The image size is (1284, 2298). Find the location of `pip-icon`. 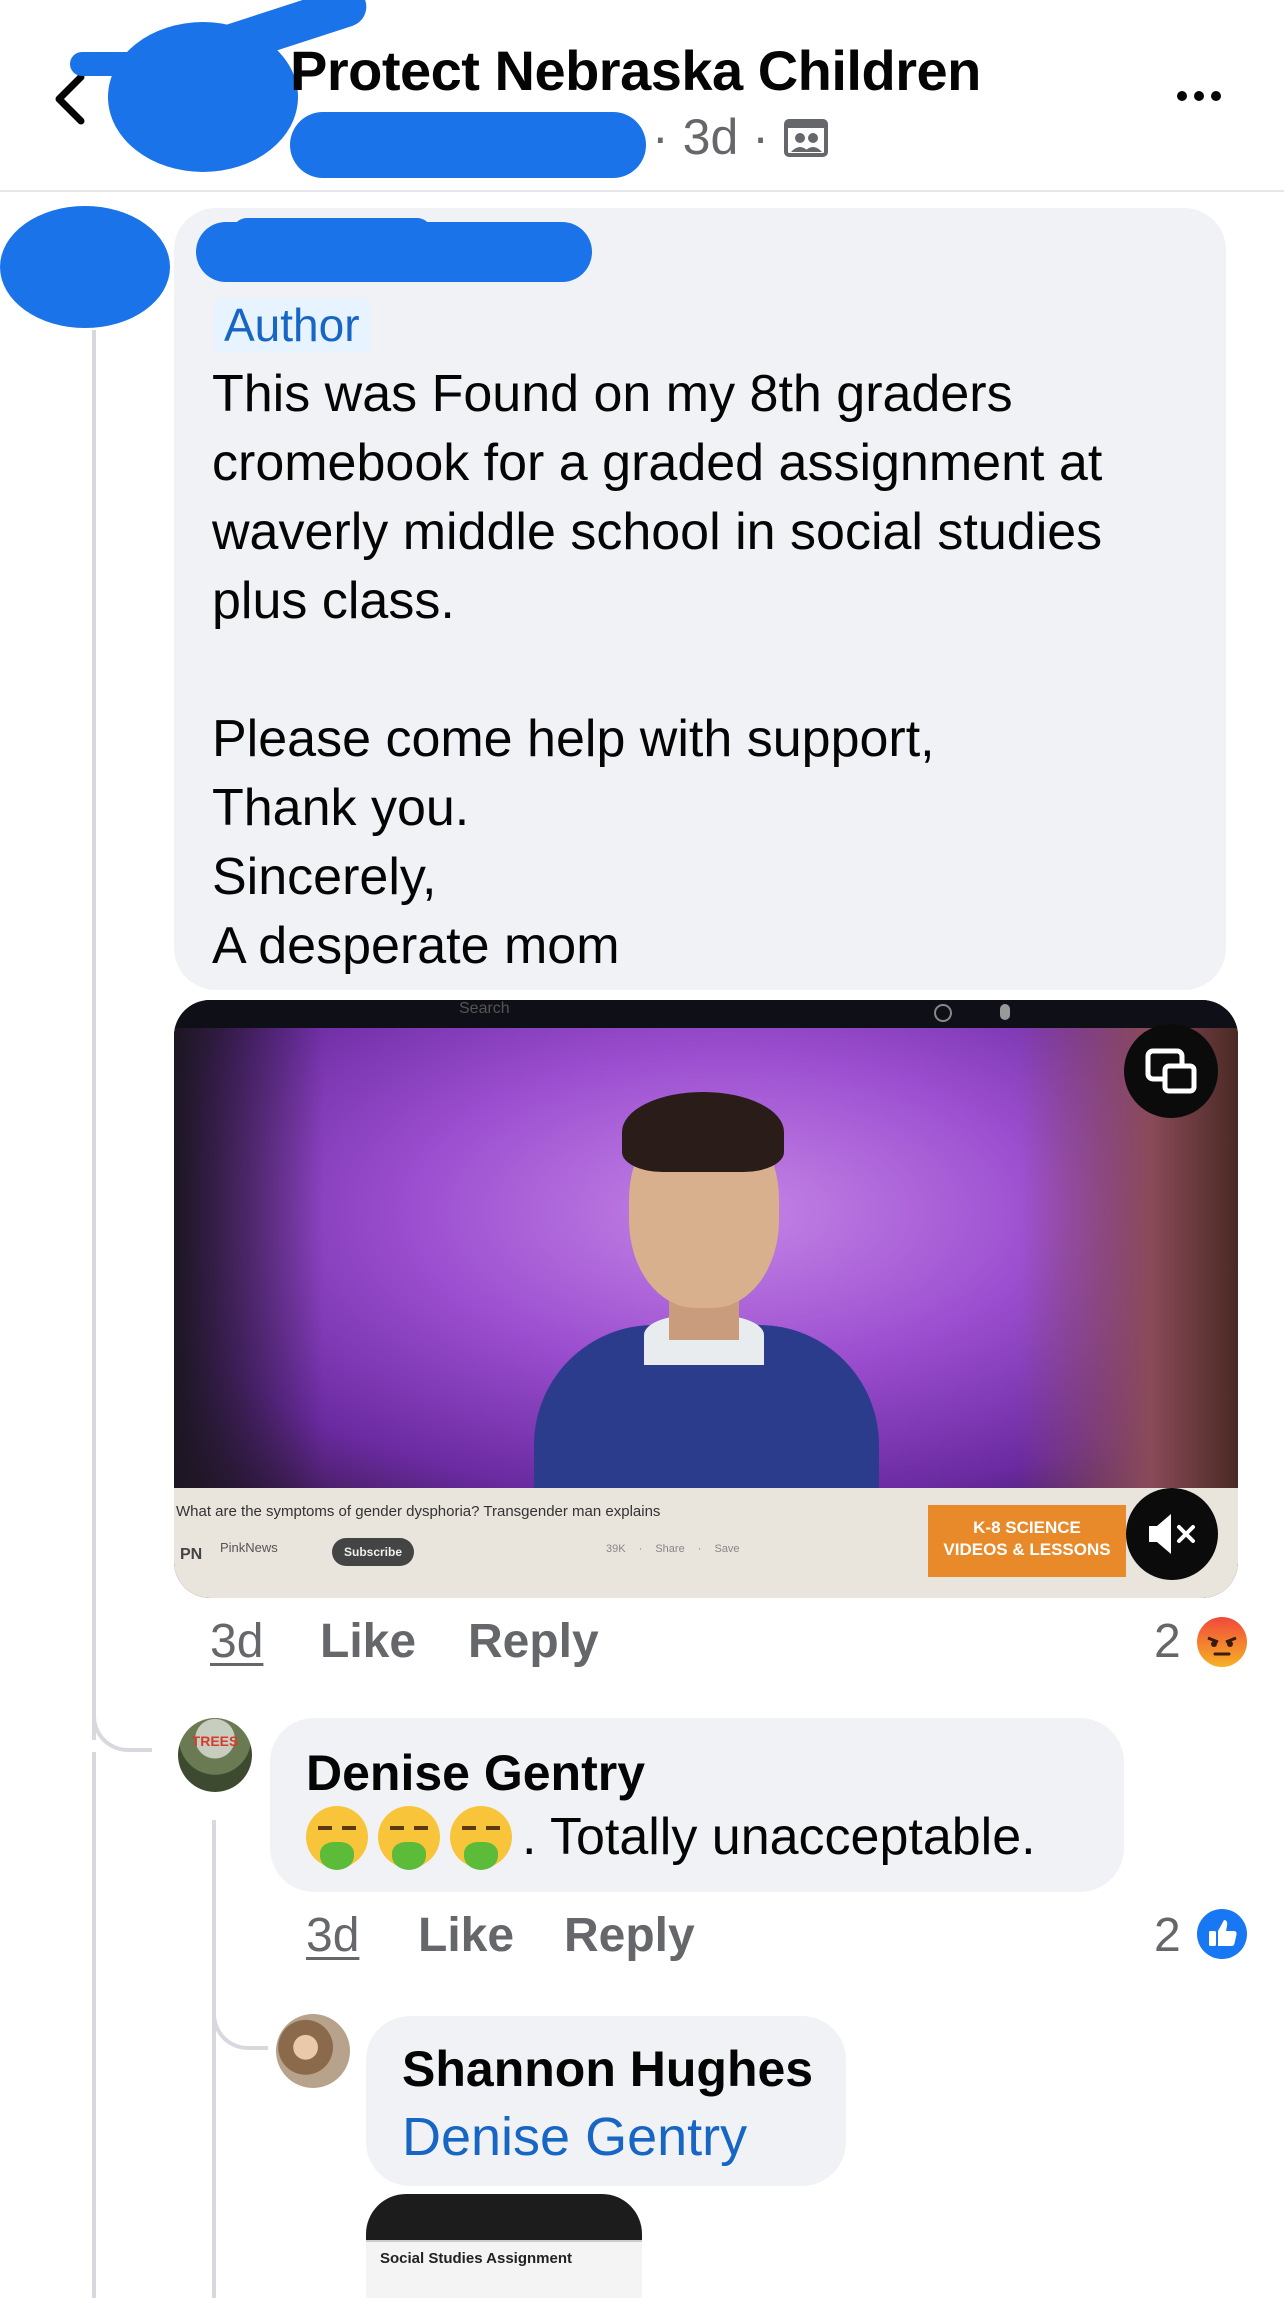

pip-icon is located at coordinates (1171, 1071).